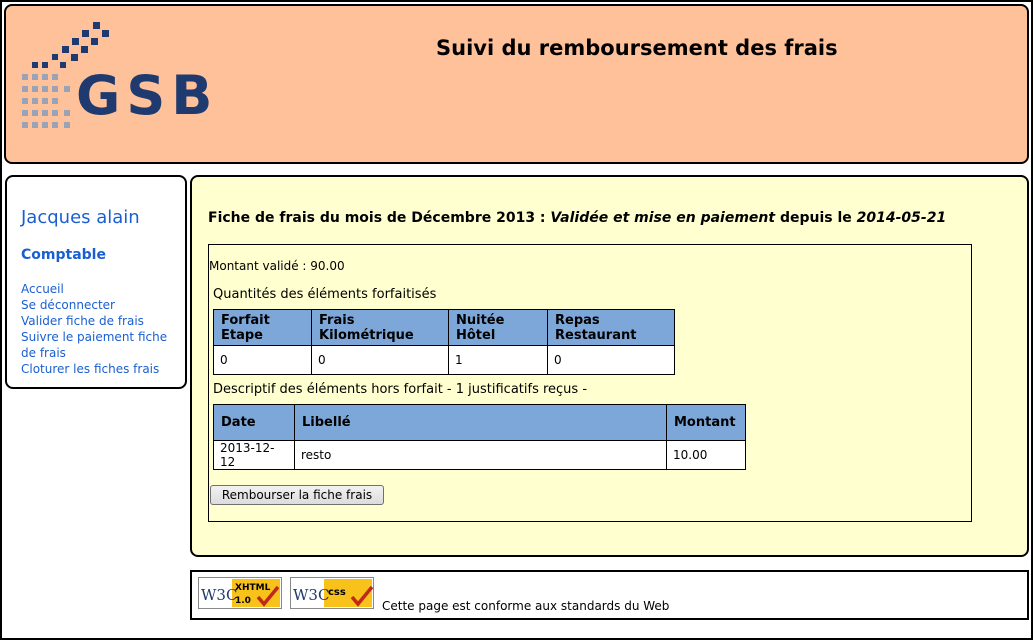  I want to click on fiche-depuis-label: depuis le, so click(816, 218).